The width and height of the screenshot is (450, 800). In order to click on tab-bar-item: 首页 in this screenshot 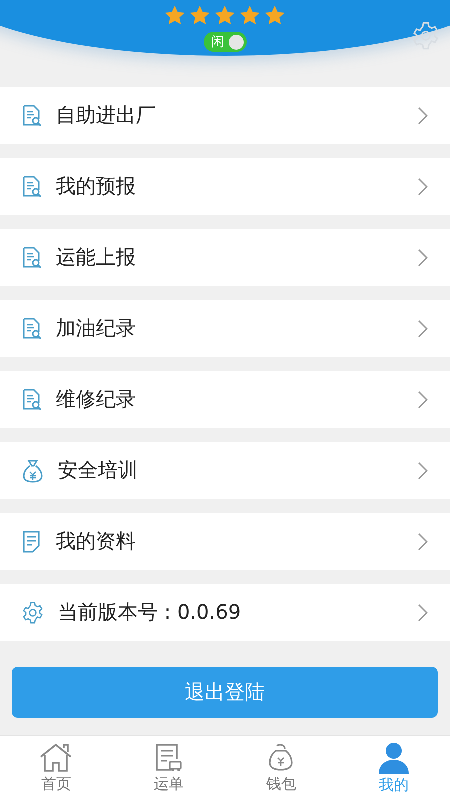, I will do `click(56, 768)`.